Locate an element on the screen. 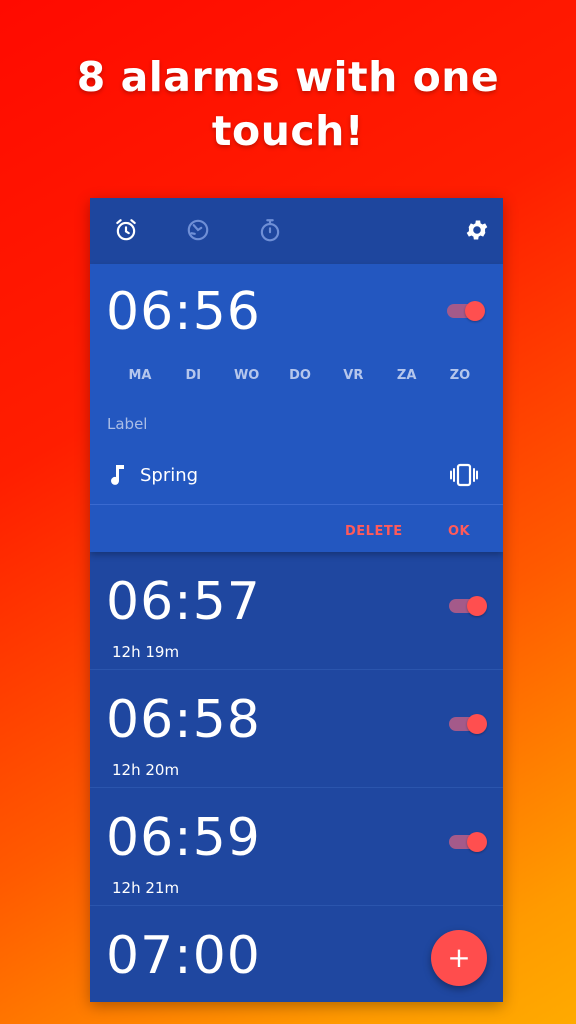  day-mon: MA is located at coordinates (140, 375).